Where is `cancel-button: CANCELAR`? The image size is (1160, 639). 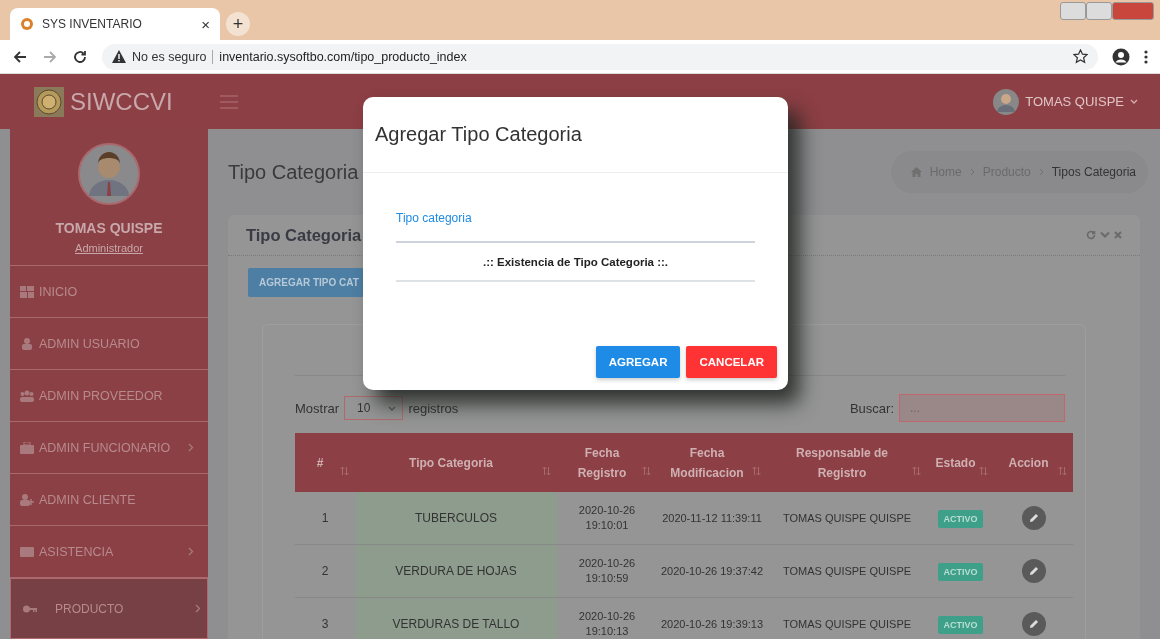 cancel-button: CANCELAR is located at coordinates (731, 362).